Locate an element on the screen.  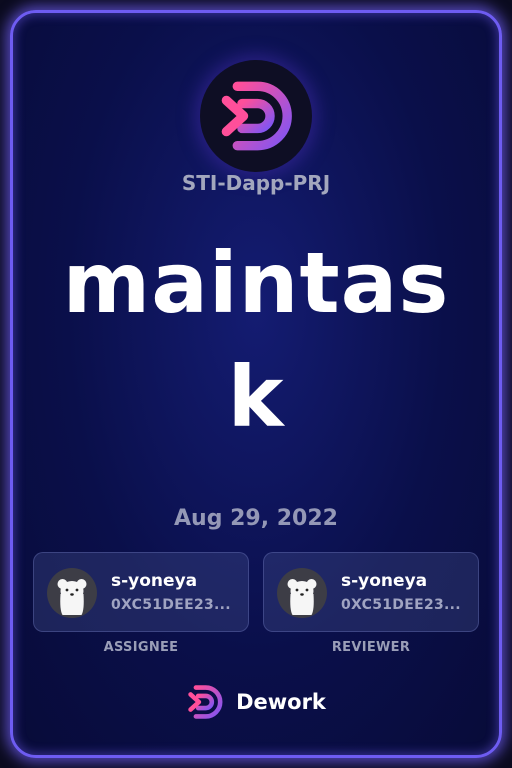
assignee-username: s-yoneya is located at coordinates (154, 581).